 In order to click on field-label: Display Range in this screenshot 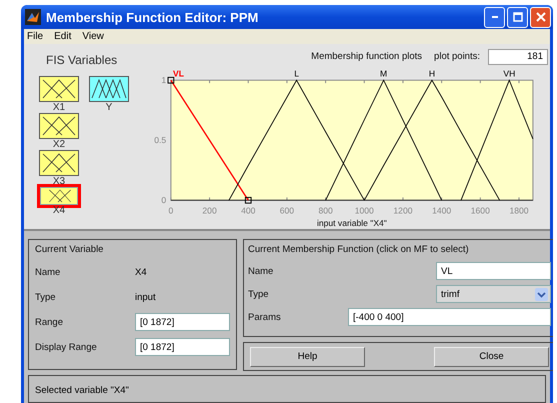, I will do `click(66, 347)`.